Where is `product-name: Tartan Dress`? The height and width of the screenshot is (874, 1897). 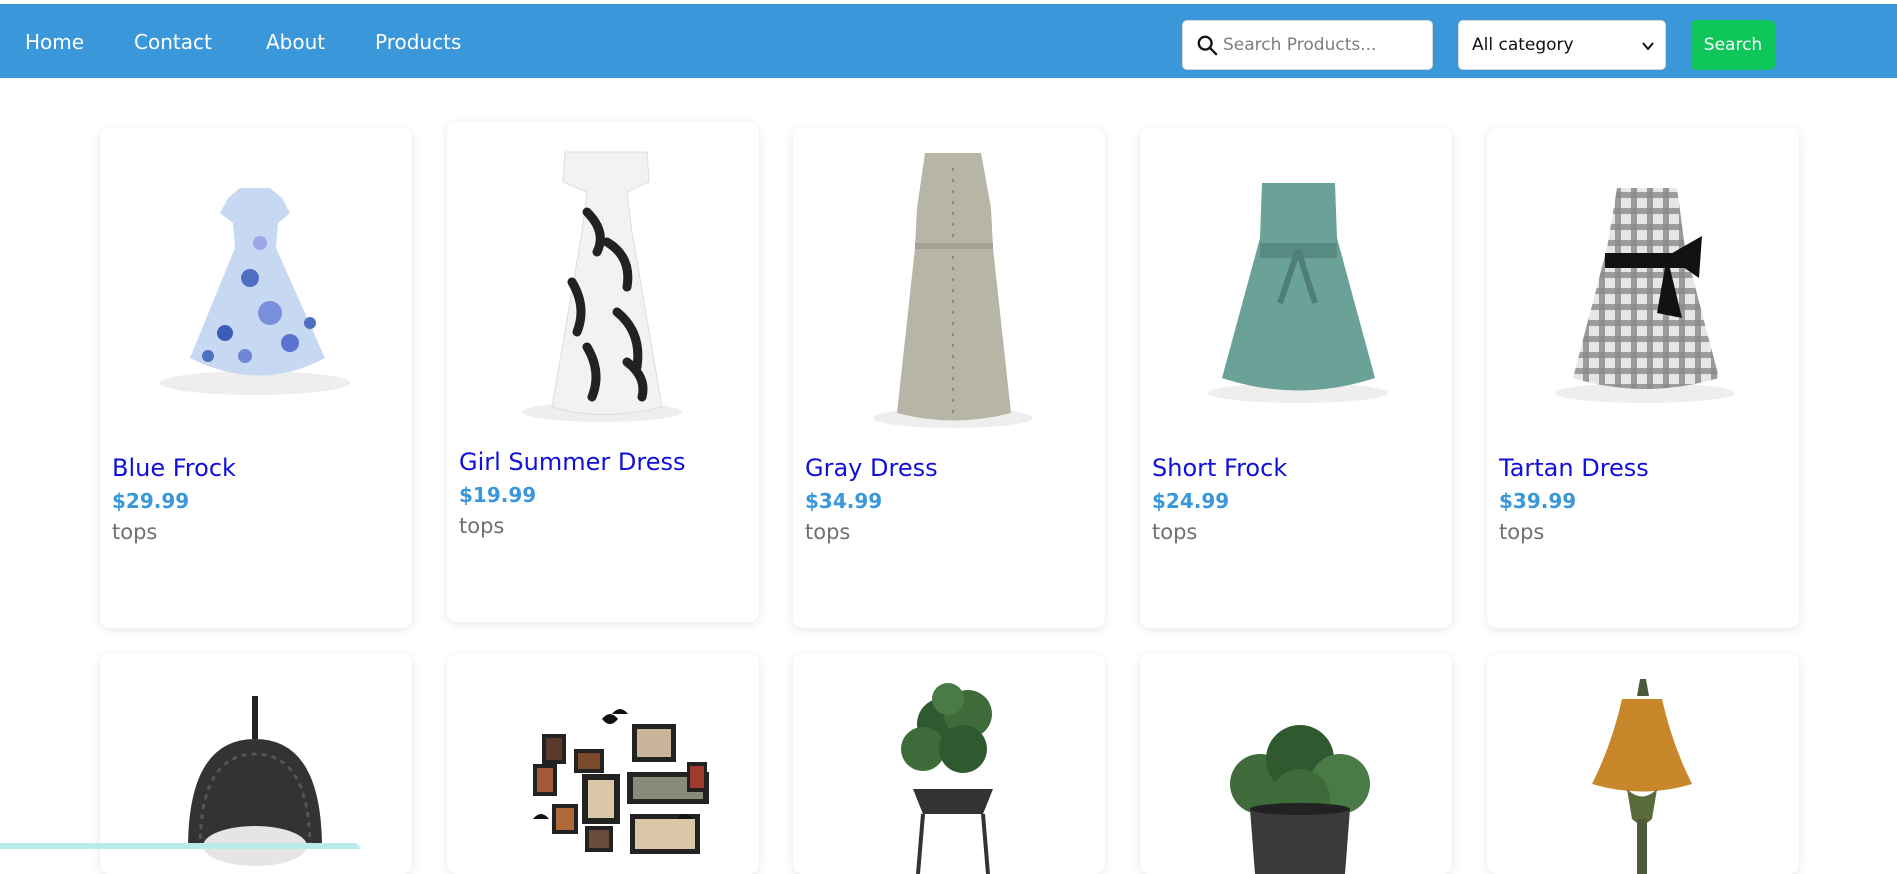
product-name: Tartan Dress is located at coordinates (1574, 468).